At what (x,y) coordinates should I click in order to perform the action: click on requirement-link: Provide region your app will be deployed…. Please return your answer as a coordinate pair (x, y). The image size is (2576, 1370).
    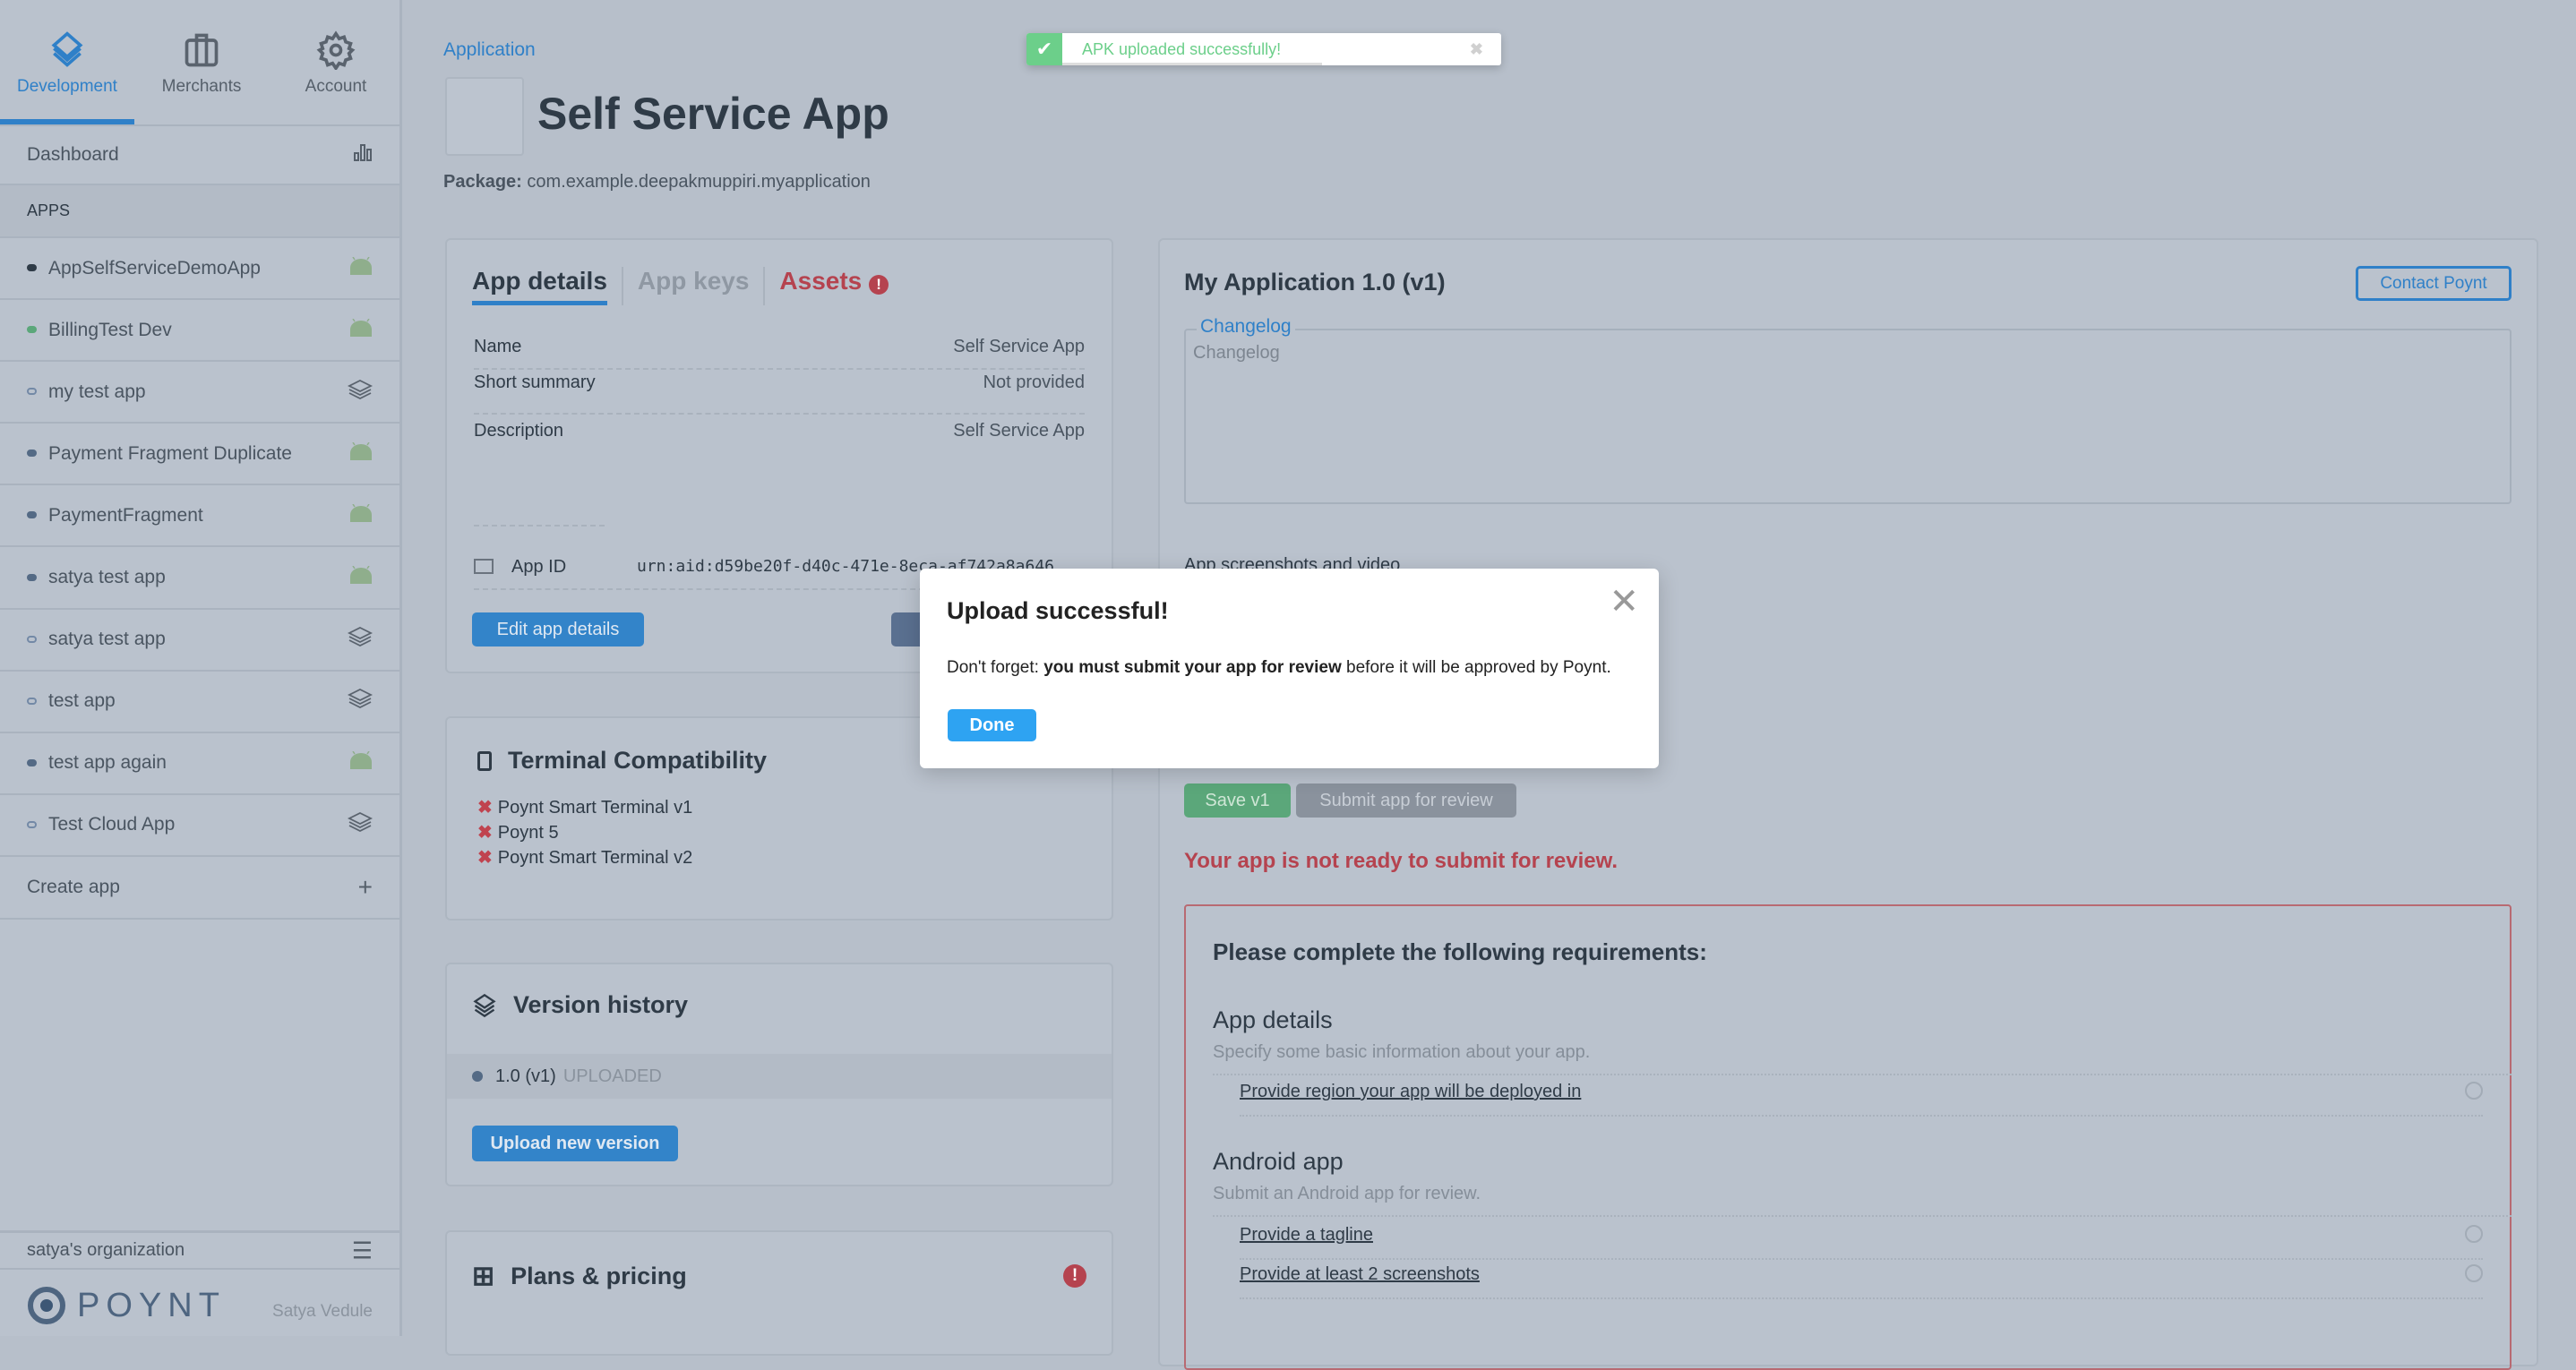
    Looking at the image, I should click on (1861, 1100).